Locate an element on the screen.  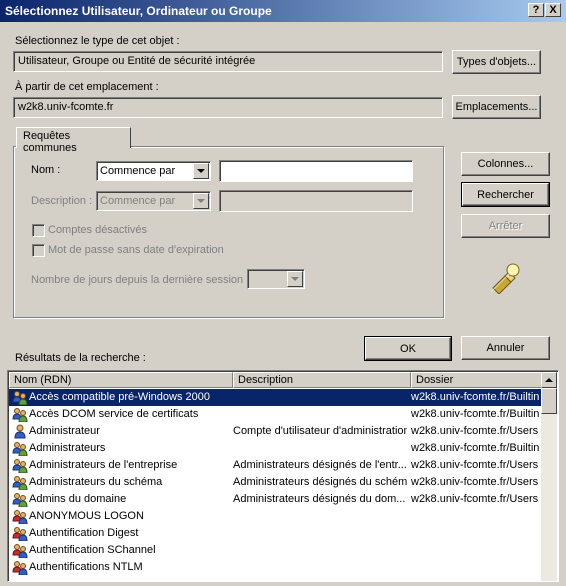
scroll-up-button is located at coordinates (549, 380).